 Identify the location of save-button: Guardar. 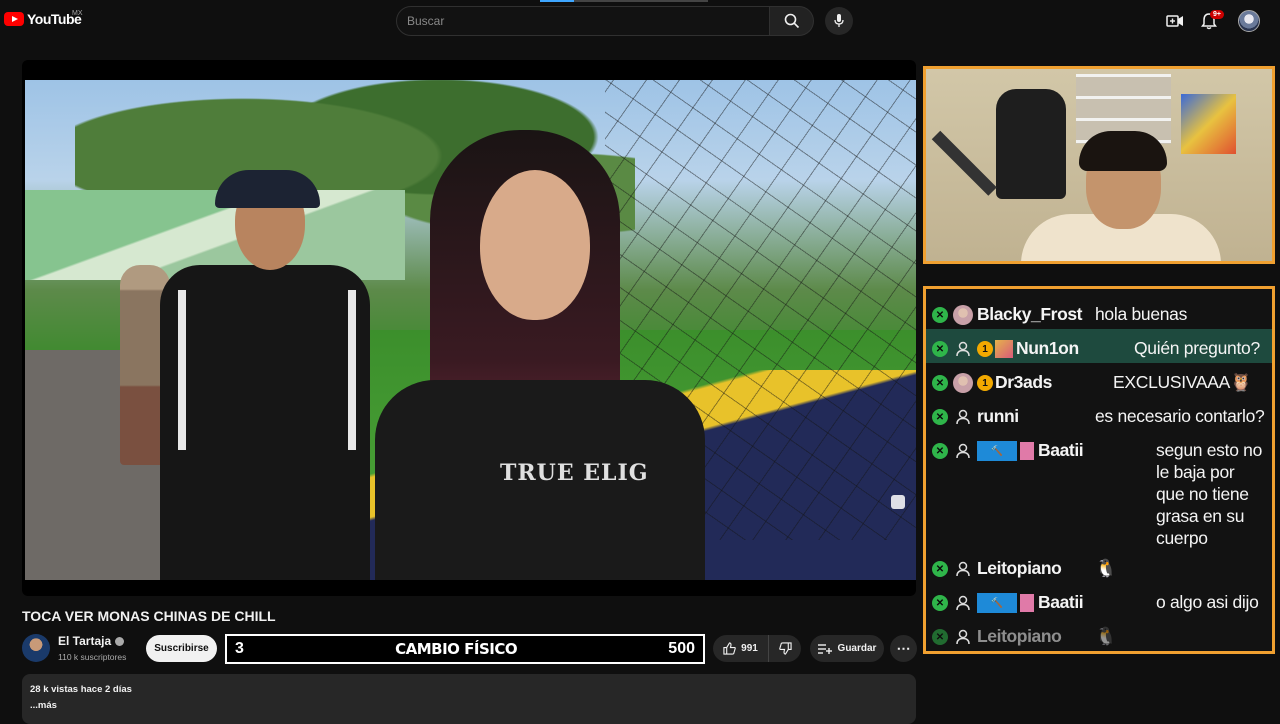
(847, 648).